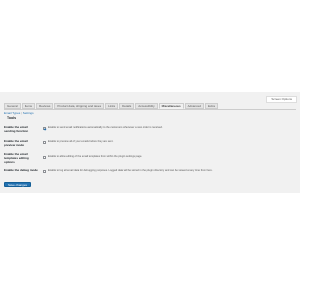 The width and height of the screenshot is (320, 300). Describe the element at coordinates (28, 113) in the screenshot. I see `subnav-settings-link: Settings` at that location.